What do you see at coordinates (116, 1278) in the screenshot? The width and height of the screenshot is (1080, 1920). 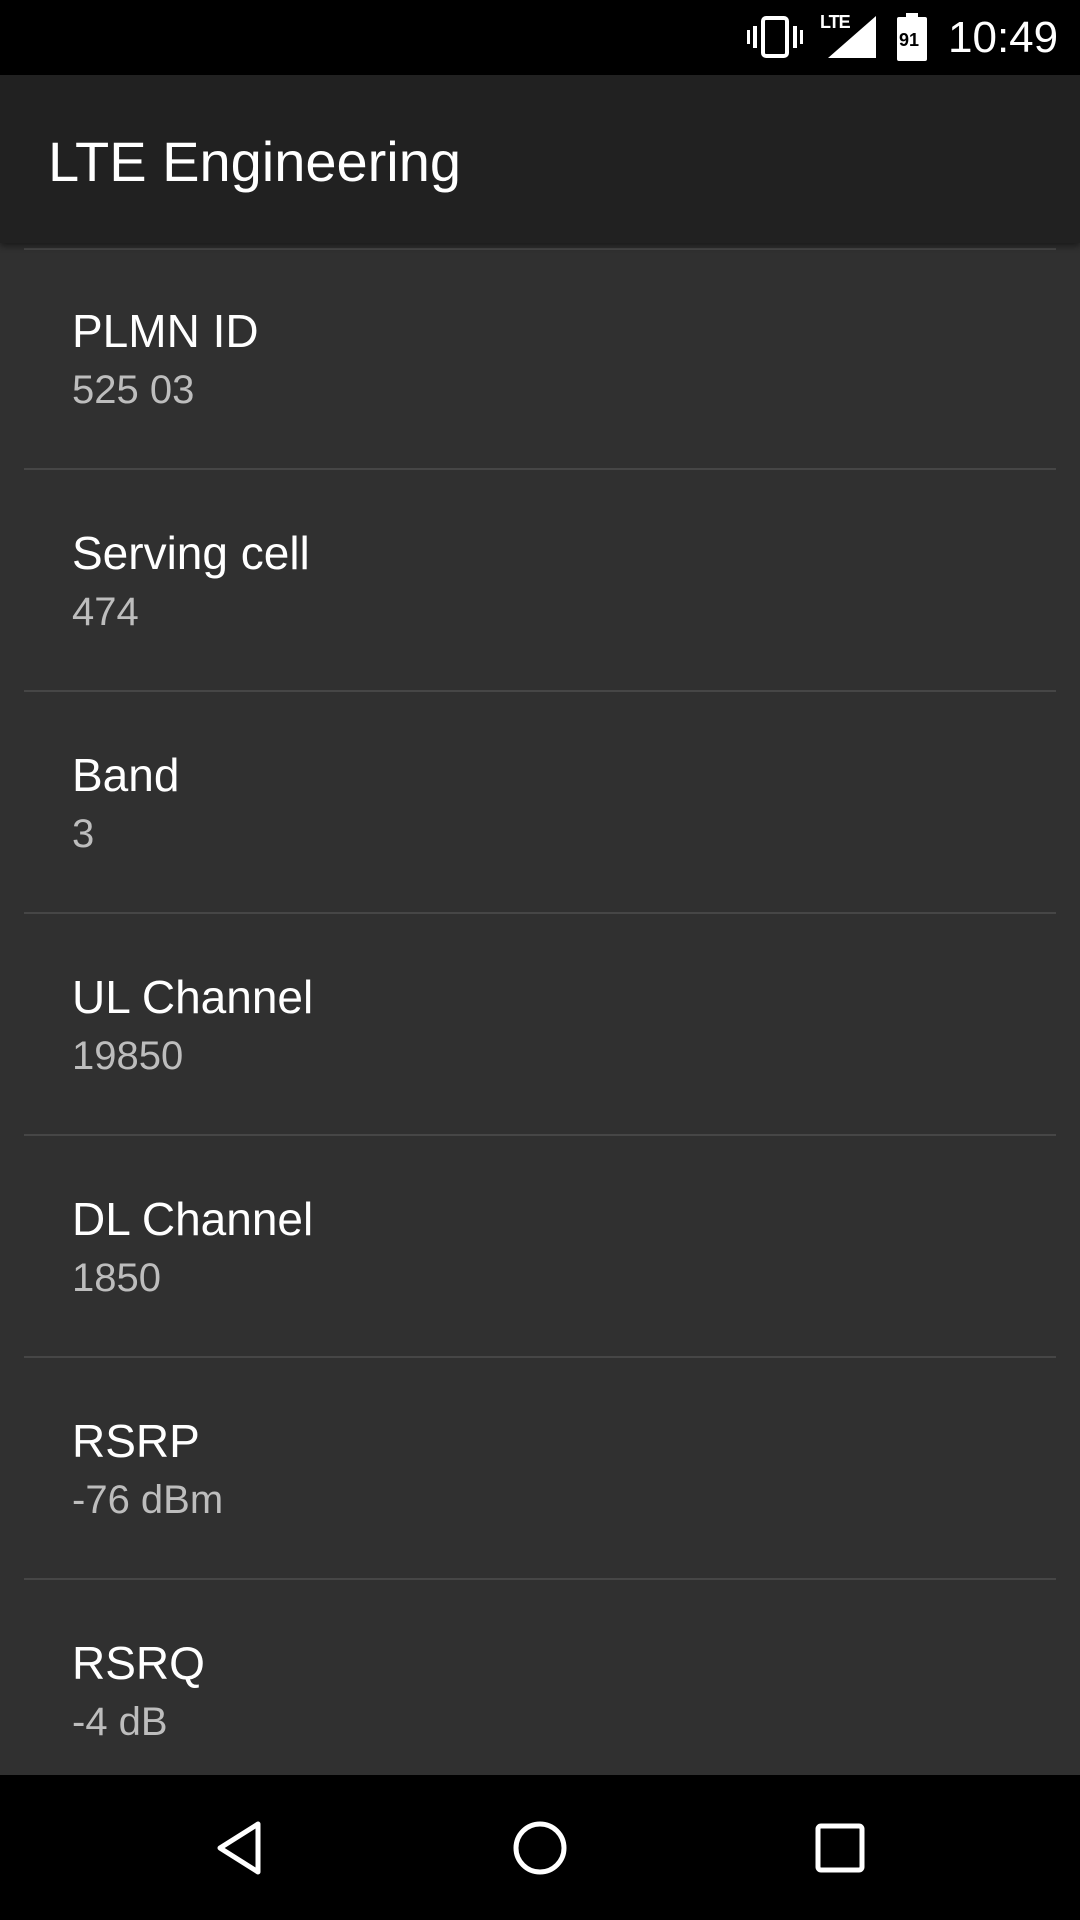 I see `pref-summary: 1850` at bounding box center [116, 1278].